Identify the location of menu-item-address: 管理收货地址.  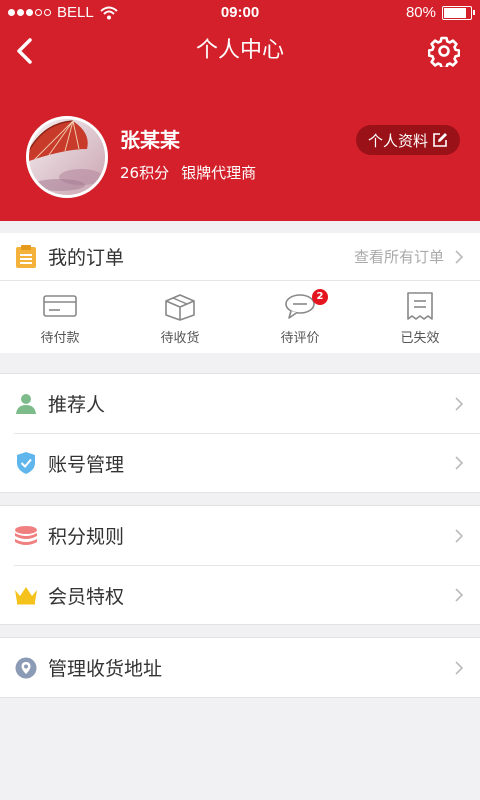
(240, 667).